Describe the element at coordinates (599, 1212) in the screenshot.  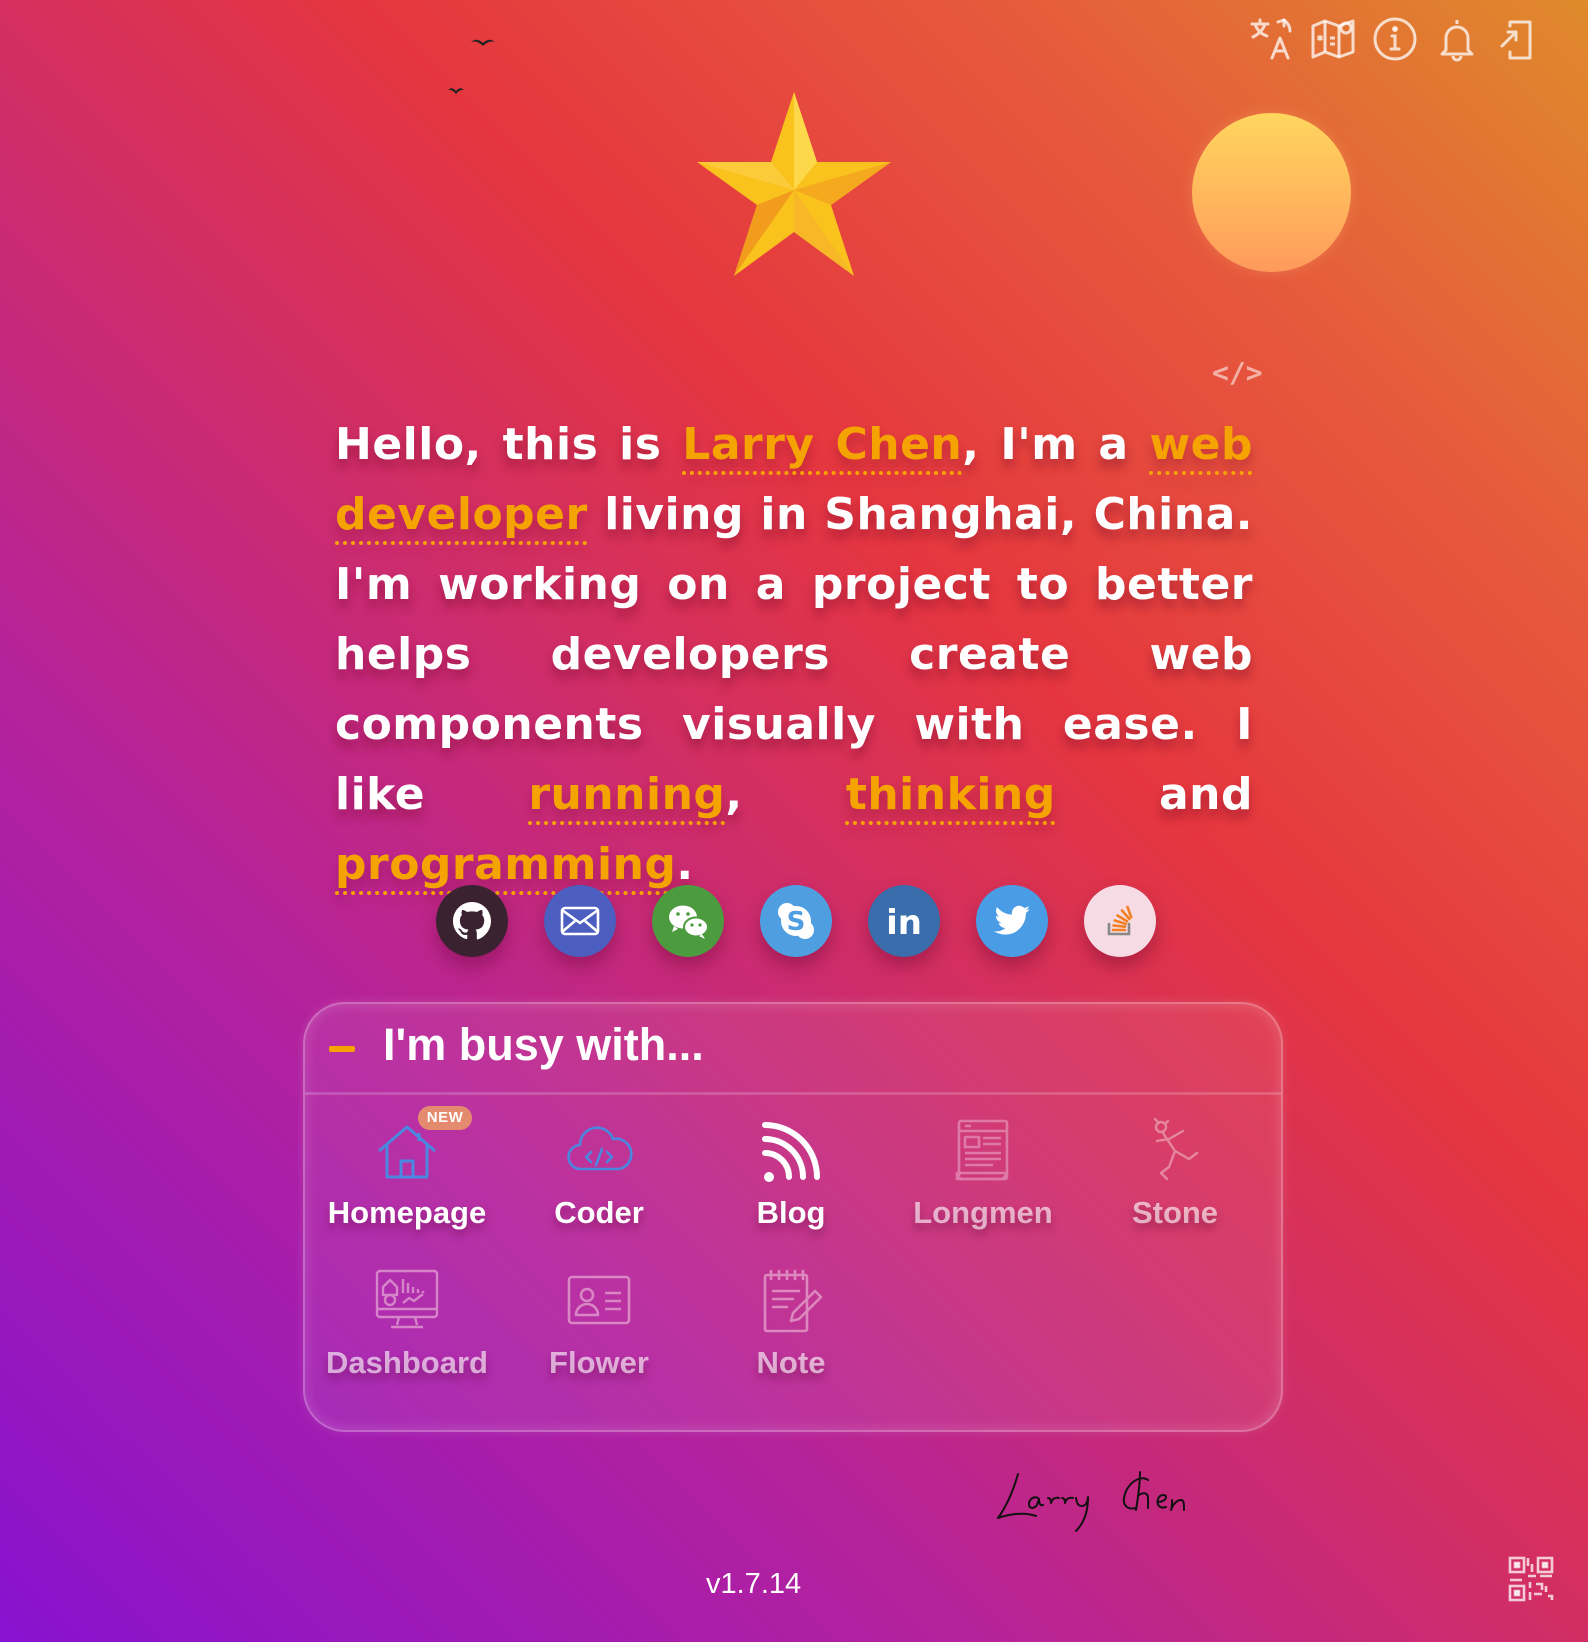
I see `project-label: Coder` at that location.